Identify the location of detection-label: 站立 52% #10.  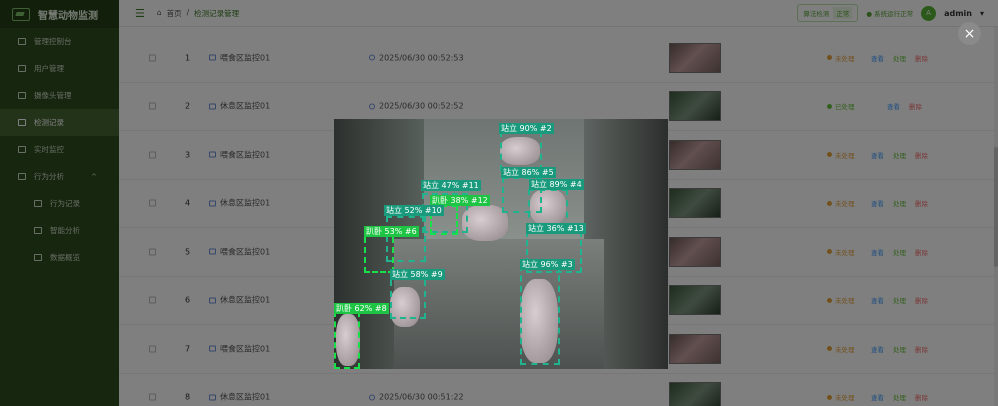
(414, 210).